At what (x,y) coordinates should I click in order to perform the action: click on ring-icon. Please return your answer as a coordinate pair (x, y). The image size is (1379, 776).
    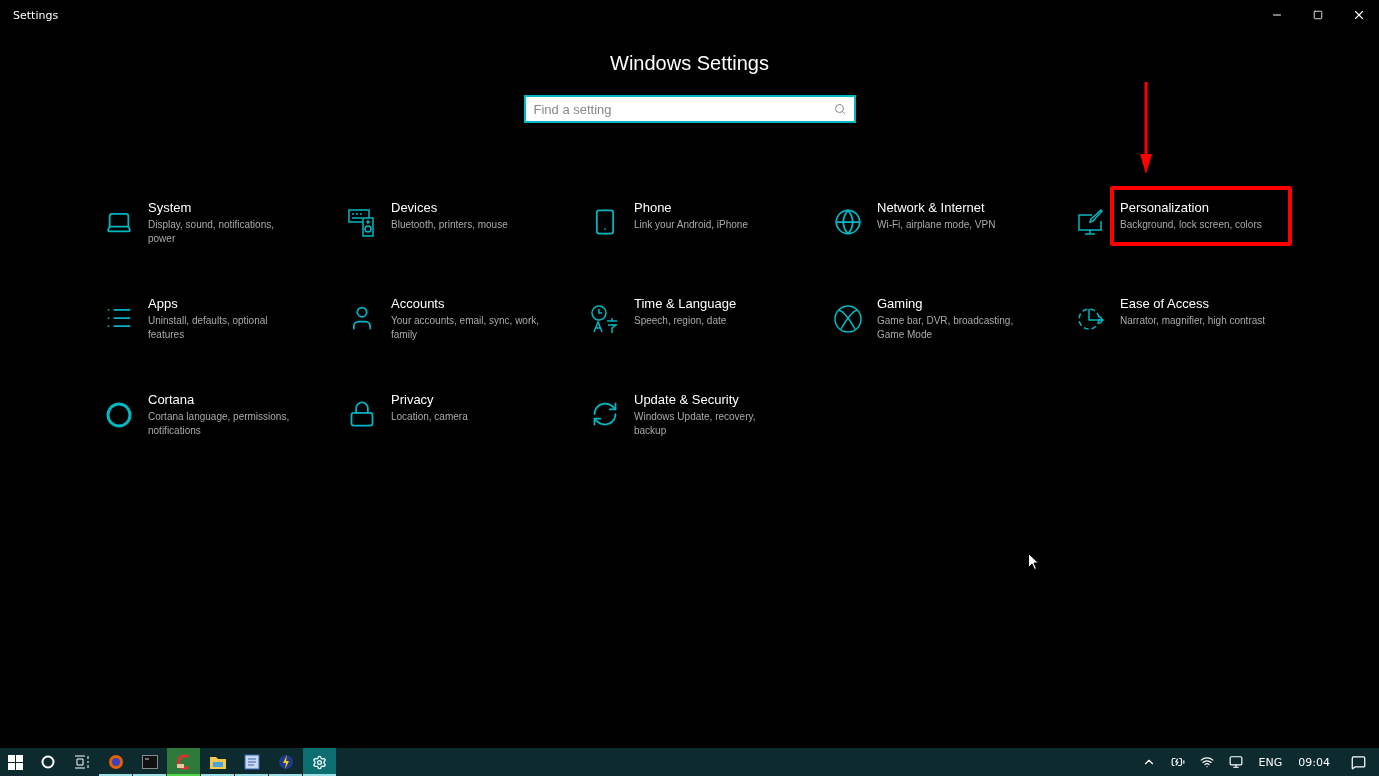
    Looking at the image, I should click on (119, 415).